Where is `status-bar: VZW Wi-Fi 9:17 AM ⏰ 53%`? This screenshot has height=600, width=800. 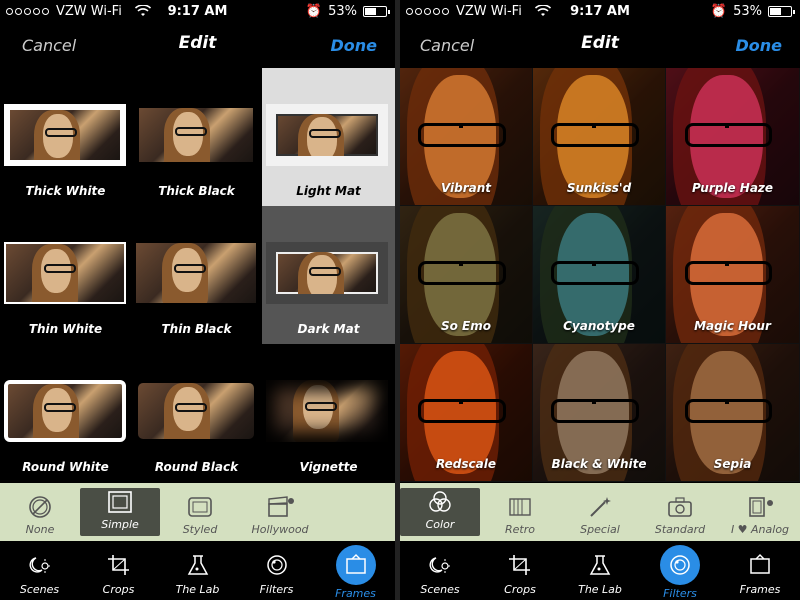 status-bar: VZW Wi-Fi 9:17 AM ⏰ 53% is located at coordinates (197, 11).